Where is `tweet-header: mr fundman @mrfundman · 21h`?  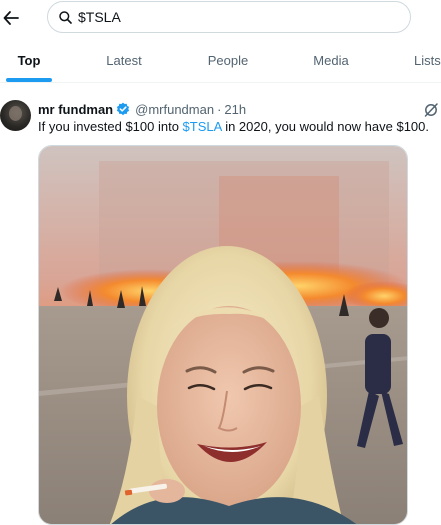
tweet-header: mr fundman @mrfundman · 21h is located at coordinates (142, 109).